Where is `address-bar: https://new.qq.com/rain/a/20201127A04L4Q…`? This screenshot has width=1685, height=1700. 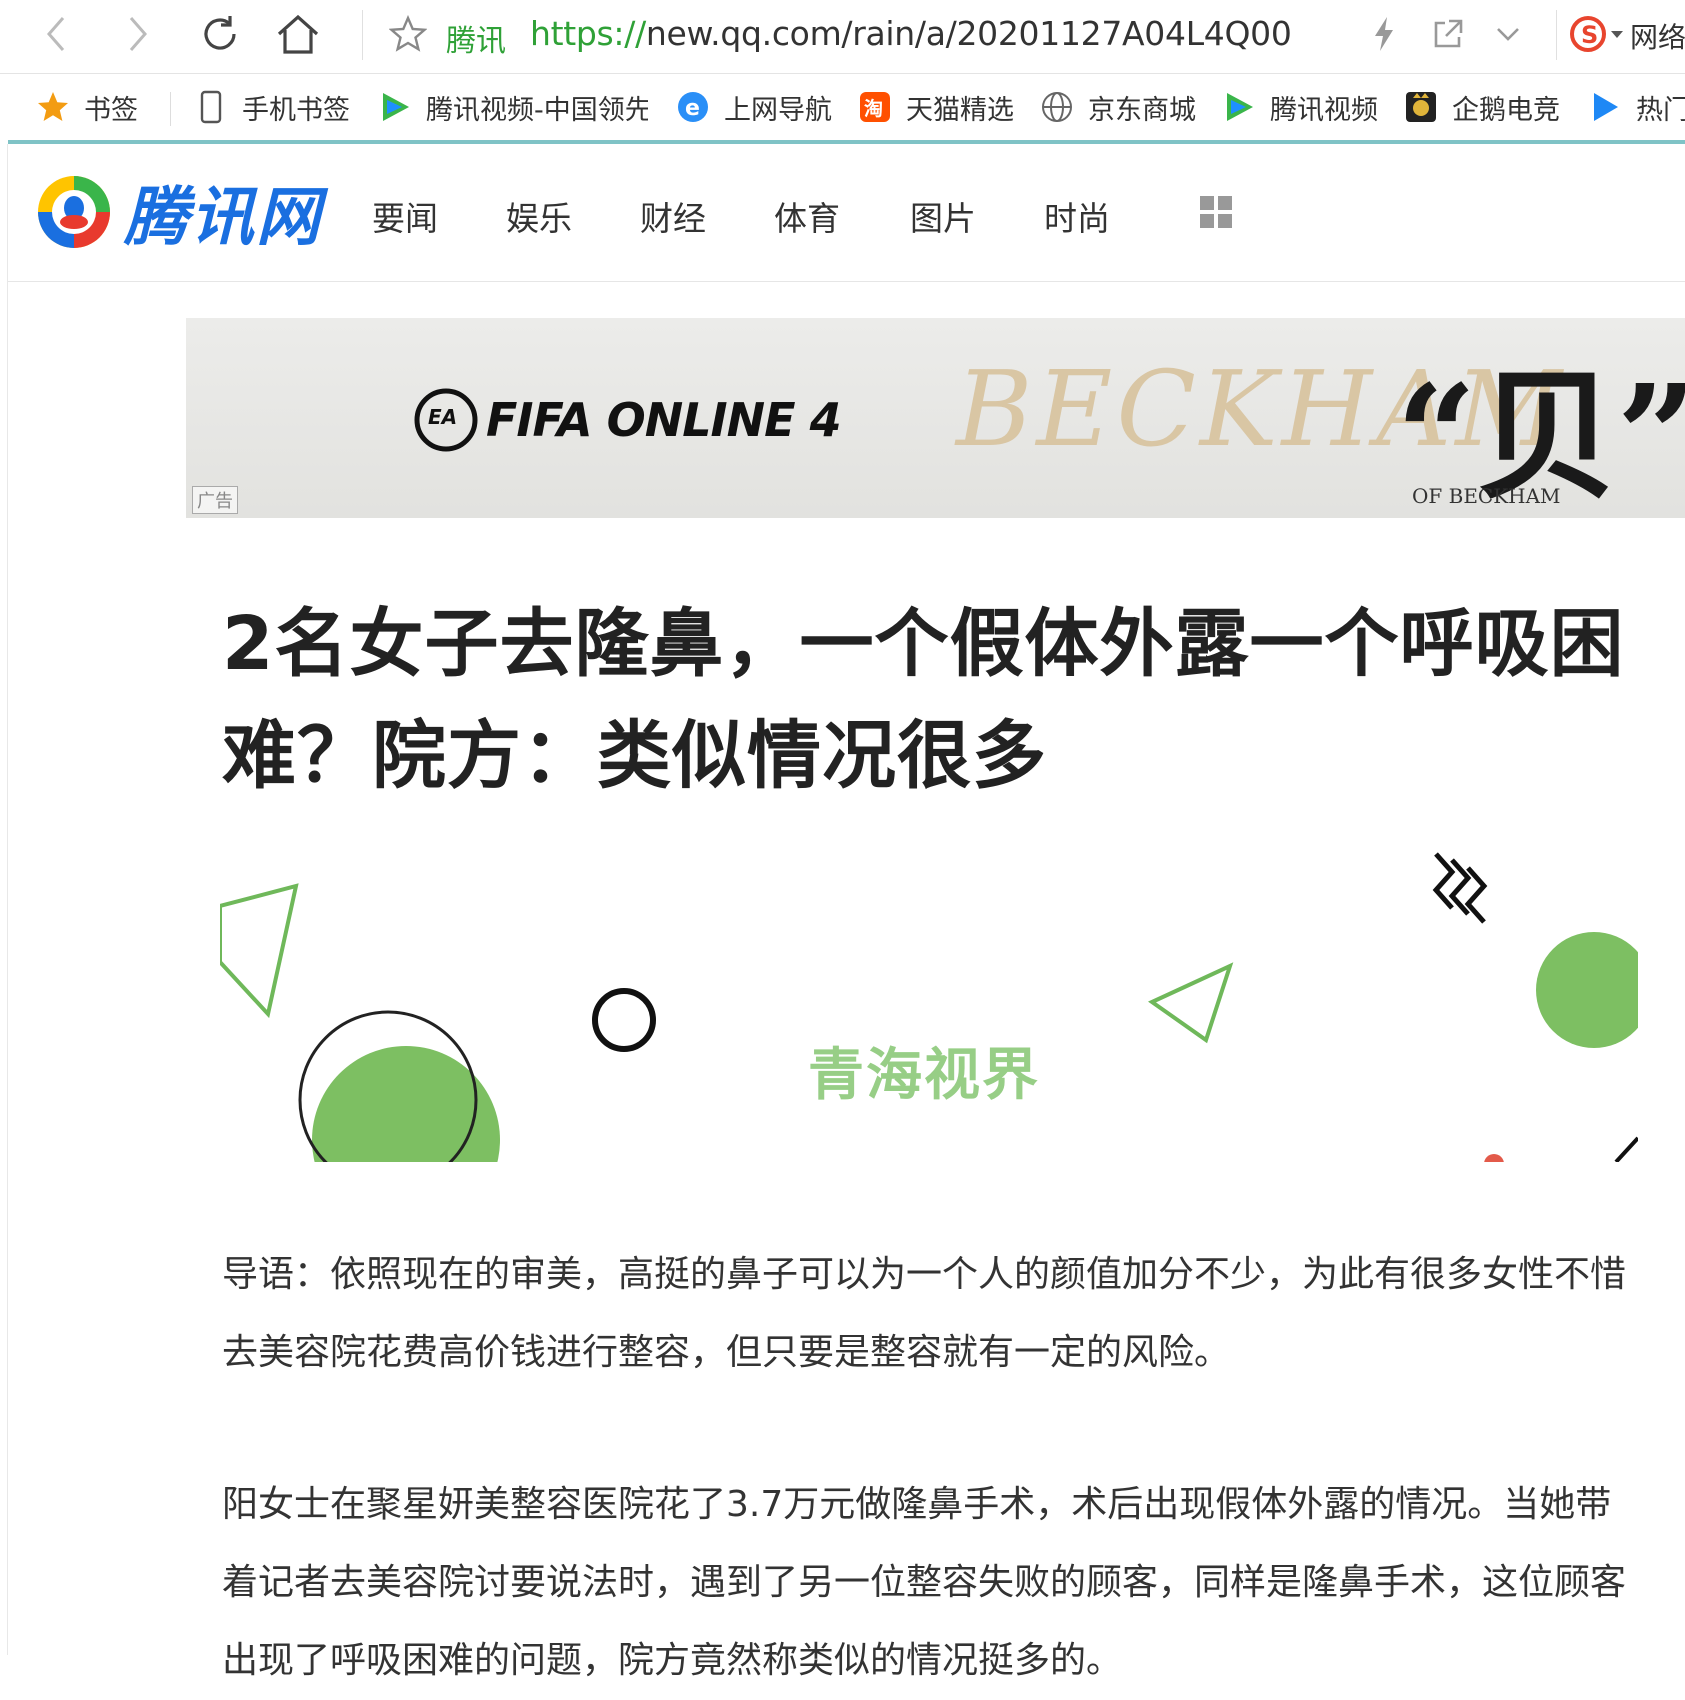 address-bar: https://new.qq.com/rain/a/20201127A04L4Q… is located at coordinates (911, 33).